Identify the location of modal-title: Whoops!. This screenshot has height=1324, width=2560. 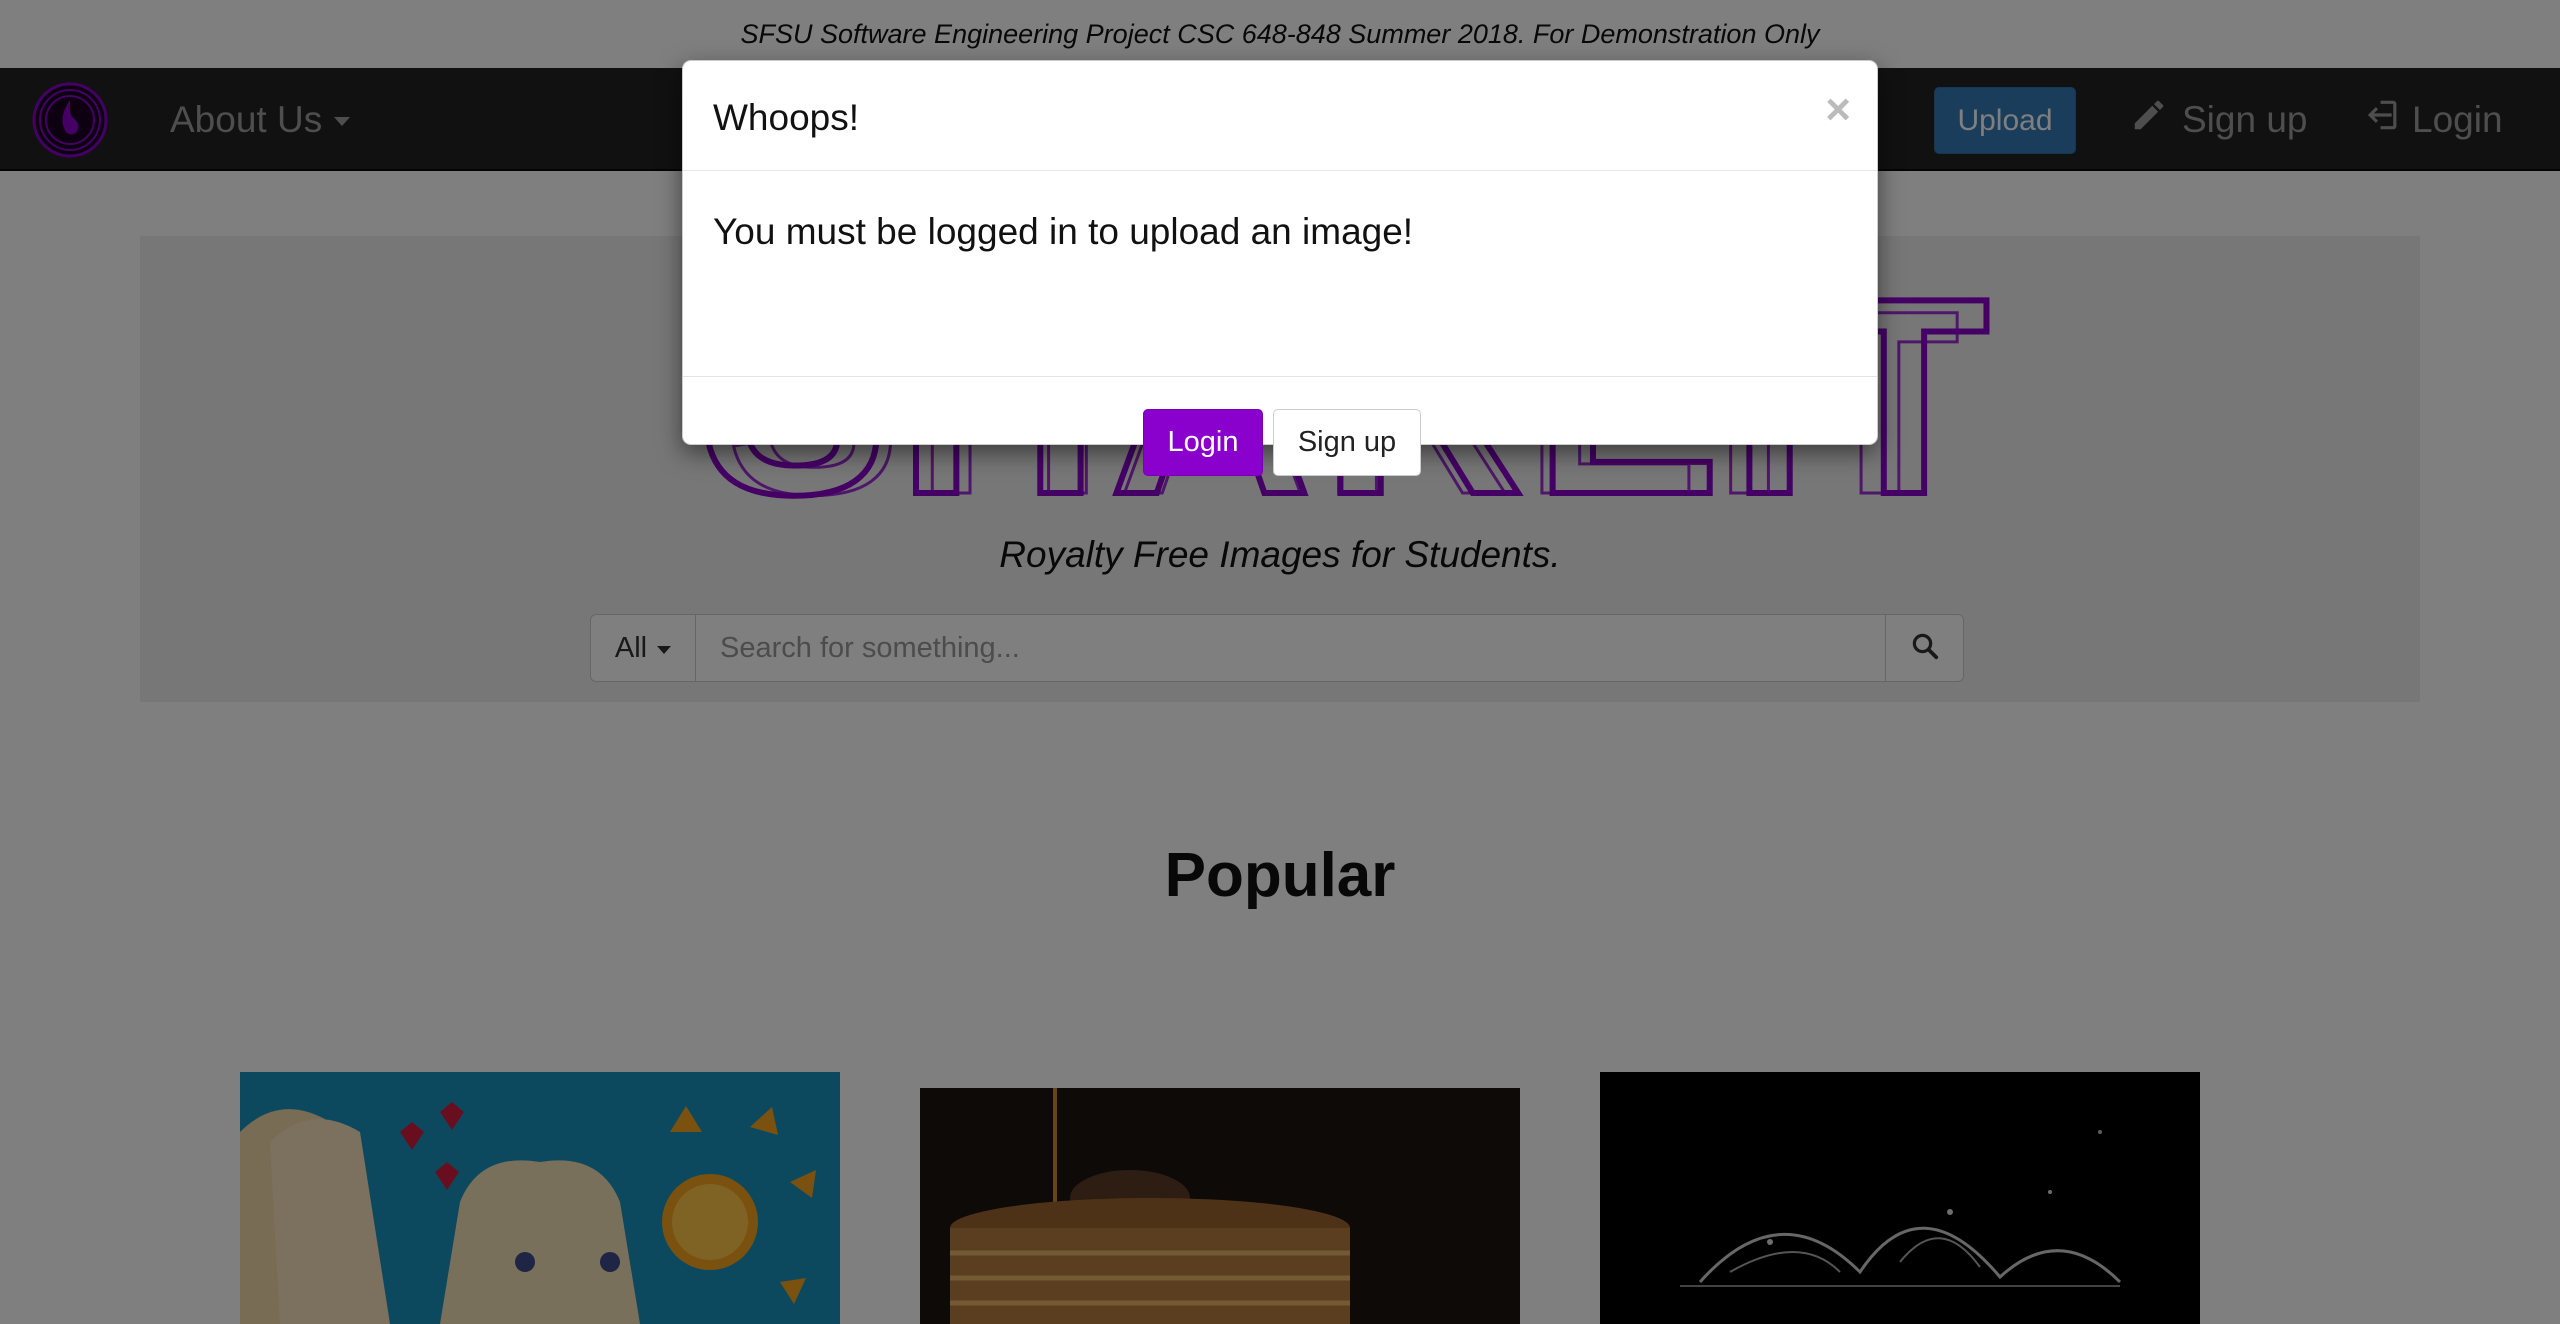
(786, 117).